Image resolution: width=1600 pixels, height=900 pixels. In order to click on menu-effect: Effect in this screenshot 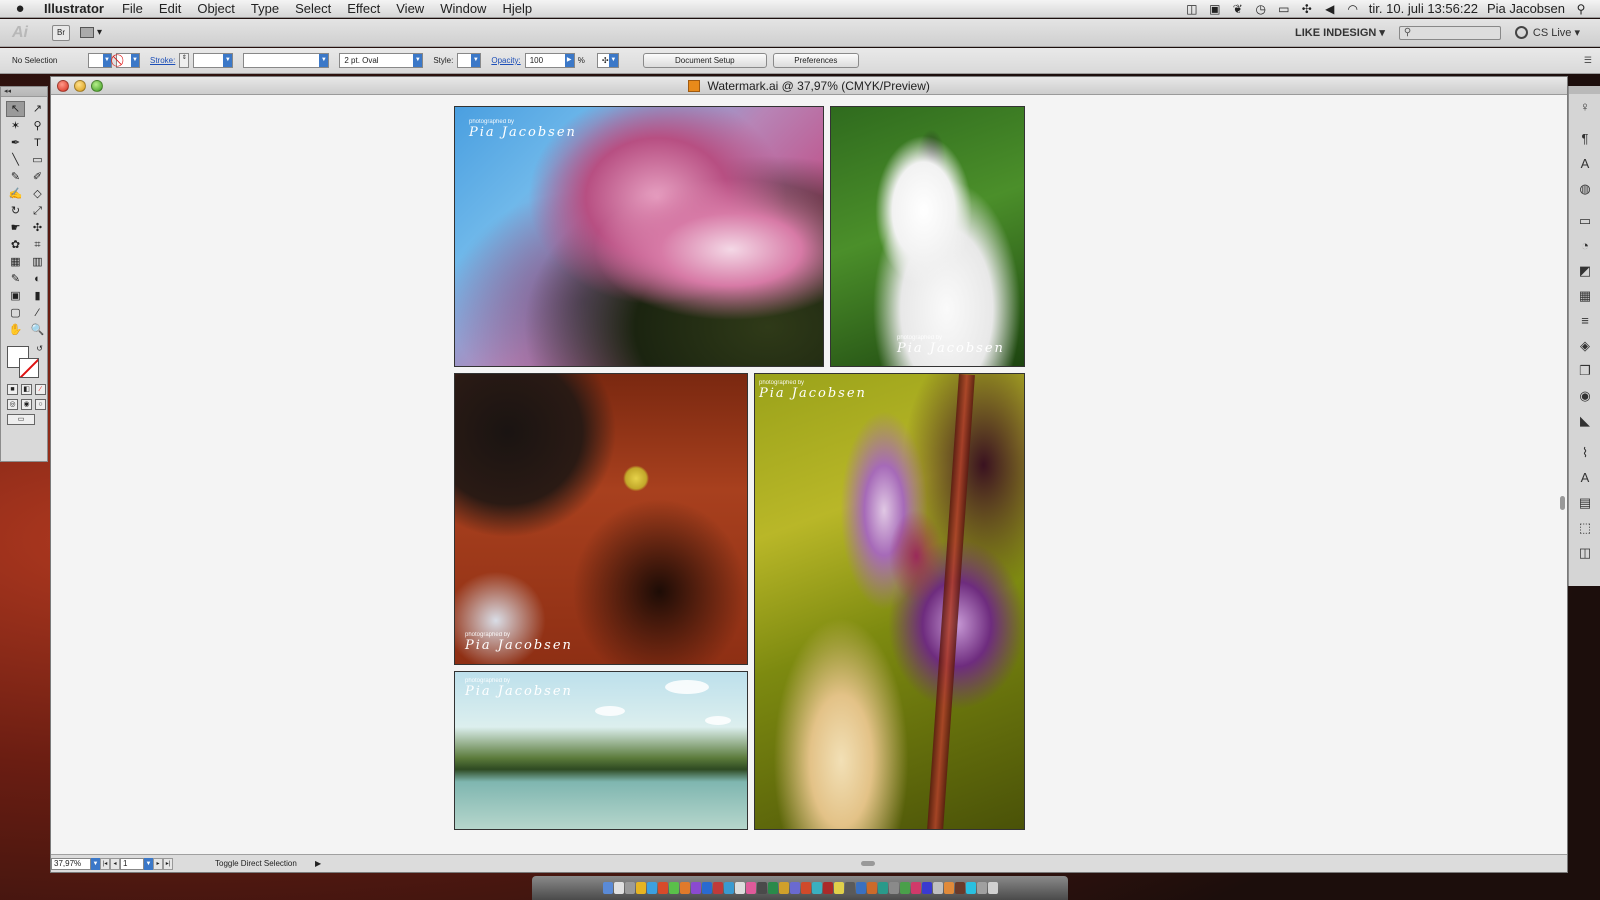, I will do `click(363, 9)`.